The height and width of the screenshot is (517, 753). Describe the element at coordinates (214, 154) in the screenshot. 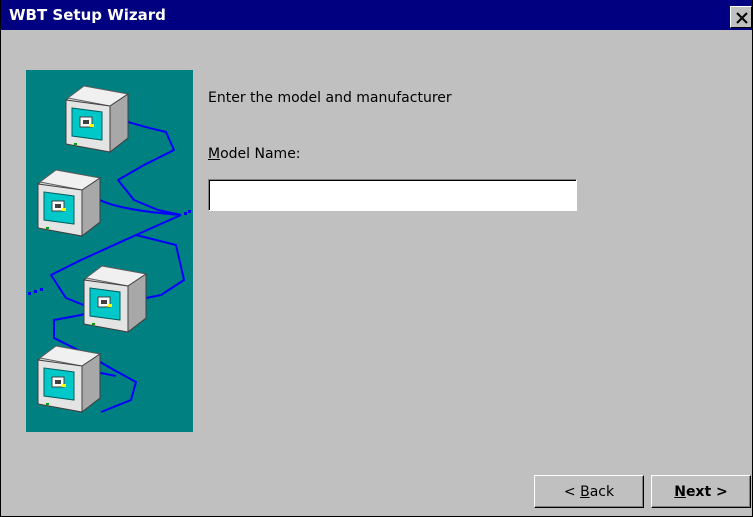

I see `model-name-label-mnemonic: M` at that location.